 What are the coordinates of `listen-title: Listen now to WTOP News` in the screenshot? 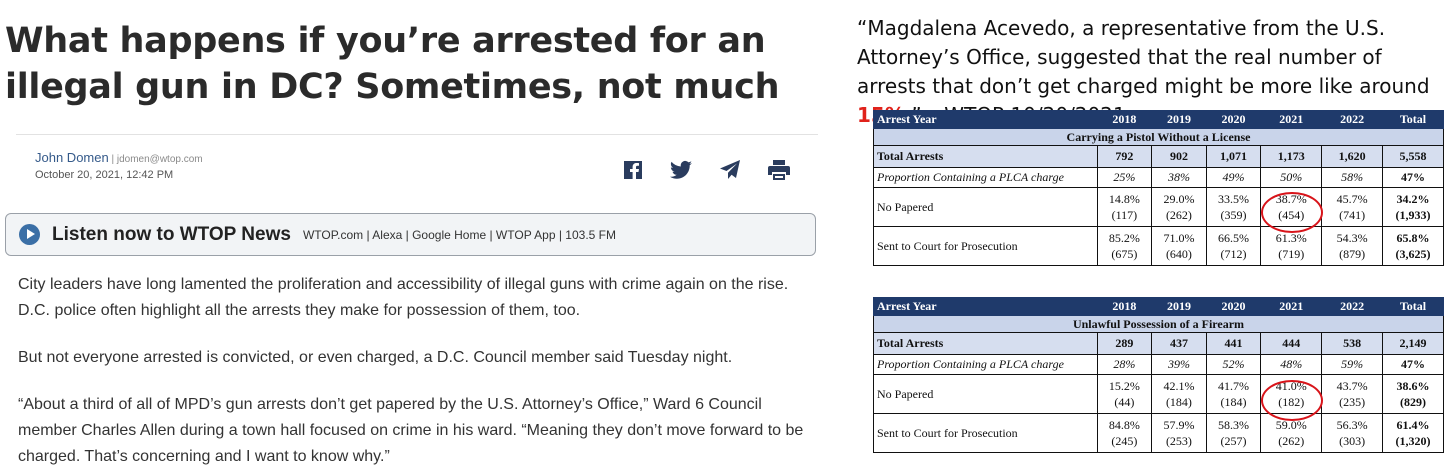 It's located at (171, 234).